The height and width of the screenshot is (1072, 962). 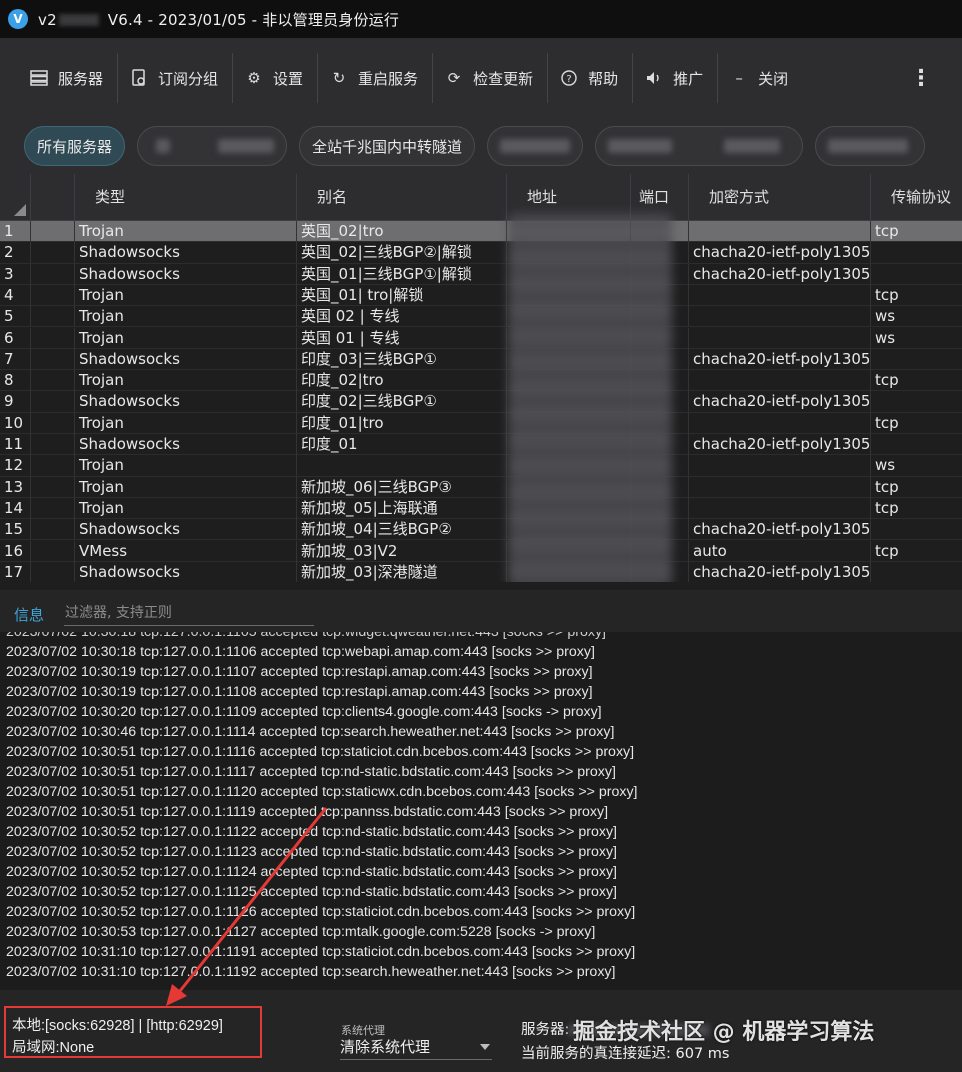 I want to click on update-icon: ⟳, so click(x=454, y=78).